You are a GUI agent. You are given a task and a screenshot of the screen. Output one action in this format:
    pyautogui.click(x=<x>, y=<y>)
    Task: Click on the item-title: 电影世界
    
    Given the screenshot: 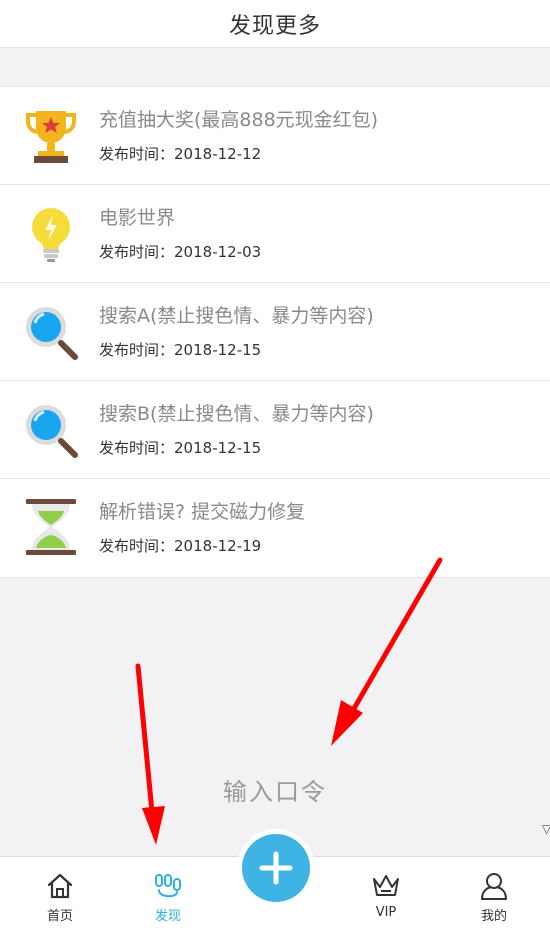 What is the action you would take?
    pyautogui.click(x=137, y=218)
    